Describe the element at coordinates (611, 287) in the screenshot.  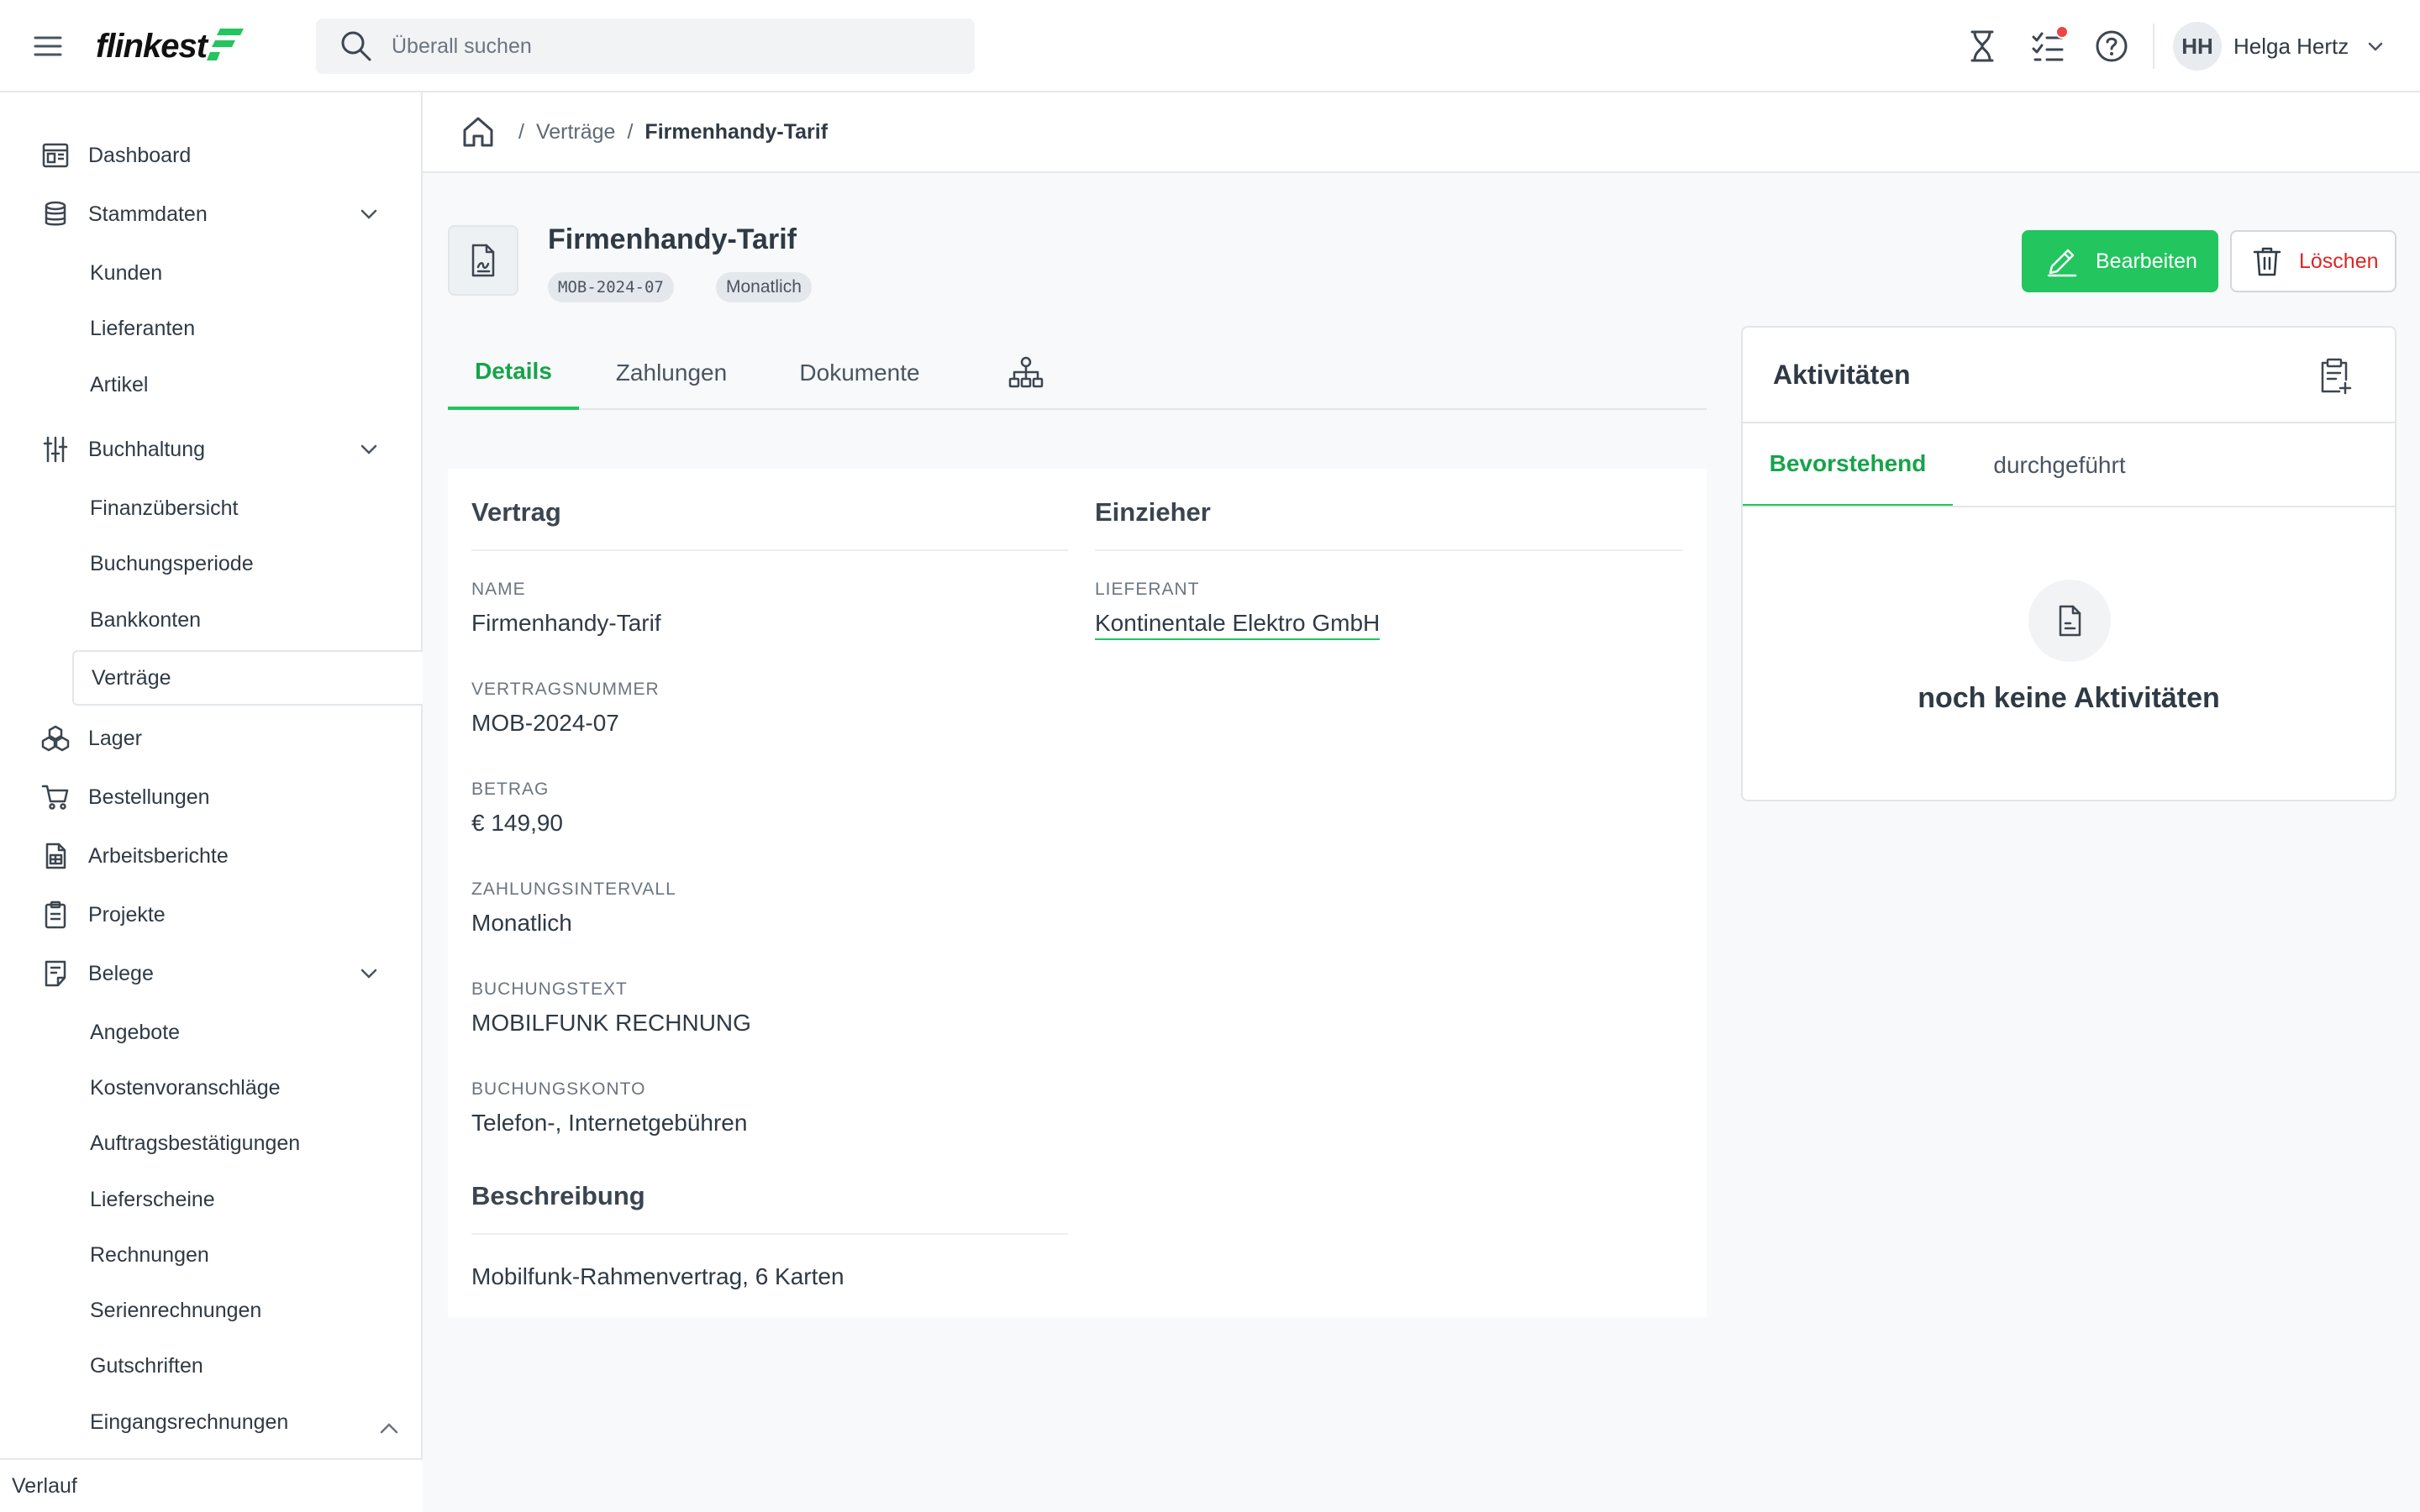
I see `contract-number-badge: MOB-2024-07` at that location.